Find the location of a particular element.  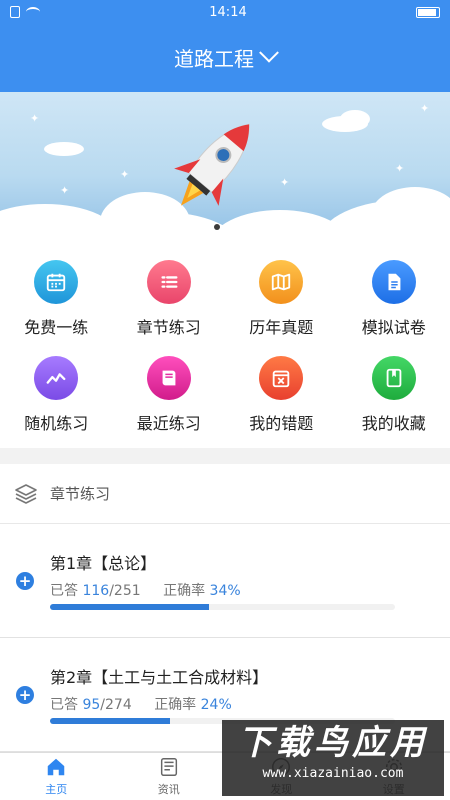

accuracy-value: 24% is located at coordinates (216, 705).